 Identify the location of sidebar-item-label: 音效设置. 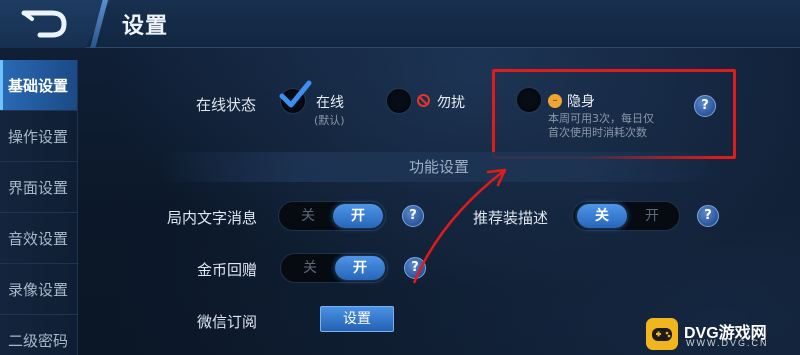
(38, 238).